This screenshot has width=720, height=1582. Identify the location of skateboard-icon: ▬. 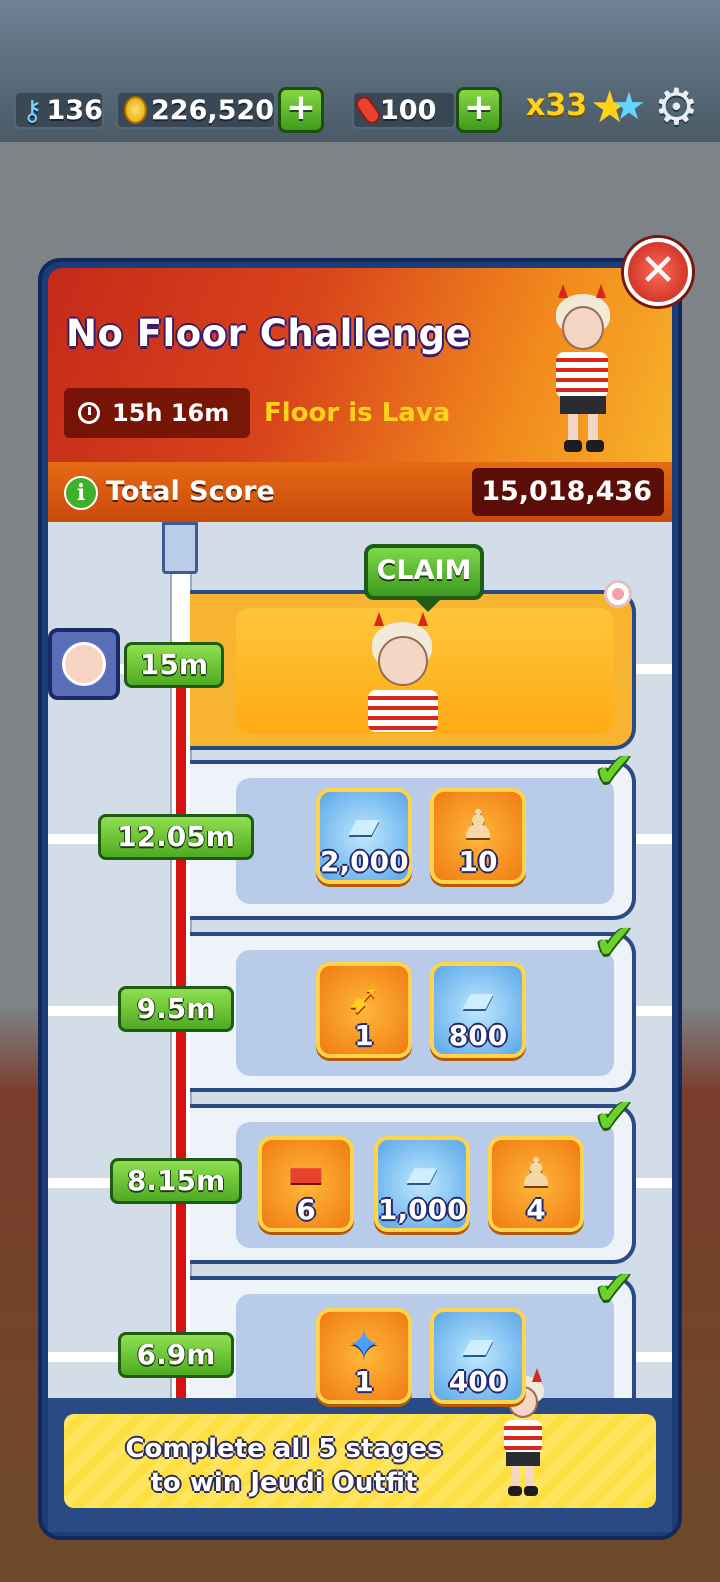
(306, 1173).